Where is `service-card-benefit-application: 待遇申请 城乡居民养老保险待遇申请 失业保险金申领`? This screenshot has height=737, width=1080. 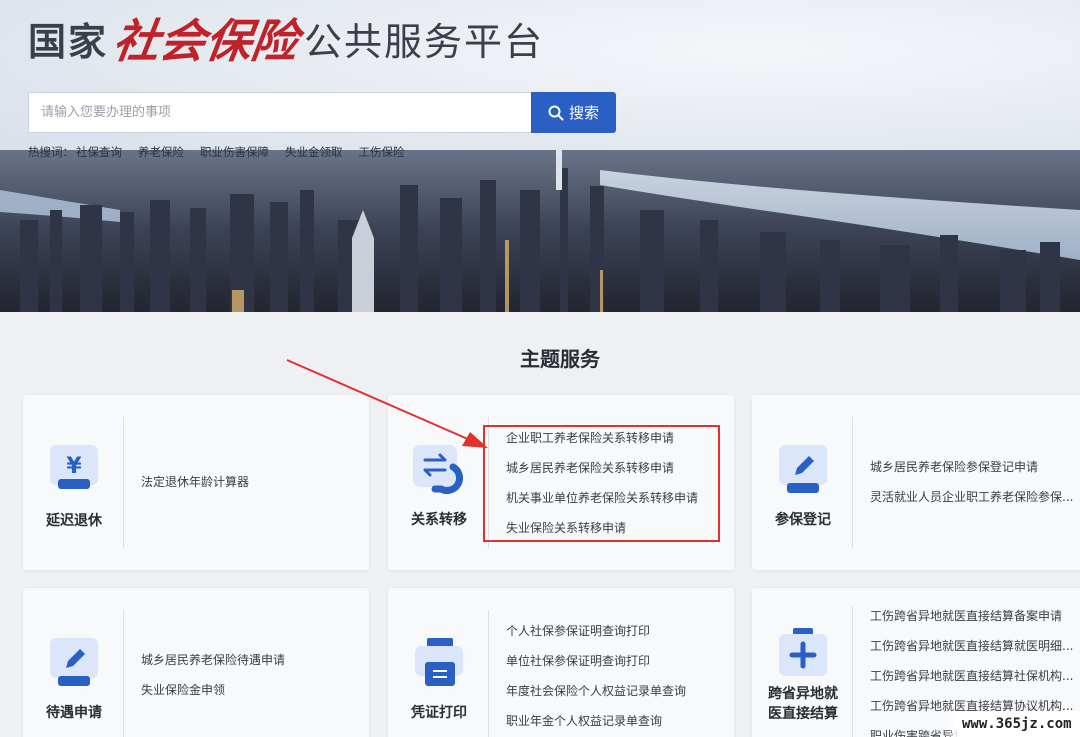 service-card-benefit-application: 待遇申请 城乡居民养老保险待遇申请 失业保险金申领 is located at coordinates (196, 662).